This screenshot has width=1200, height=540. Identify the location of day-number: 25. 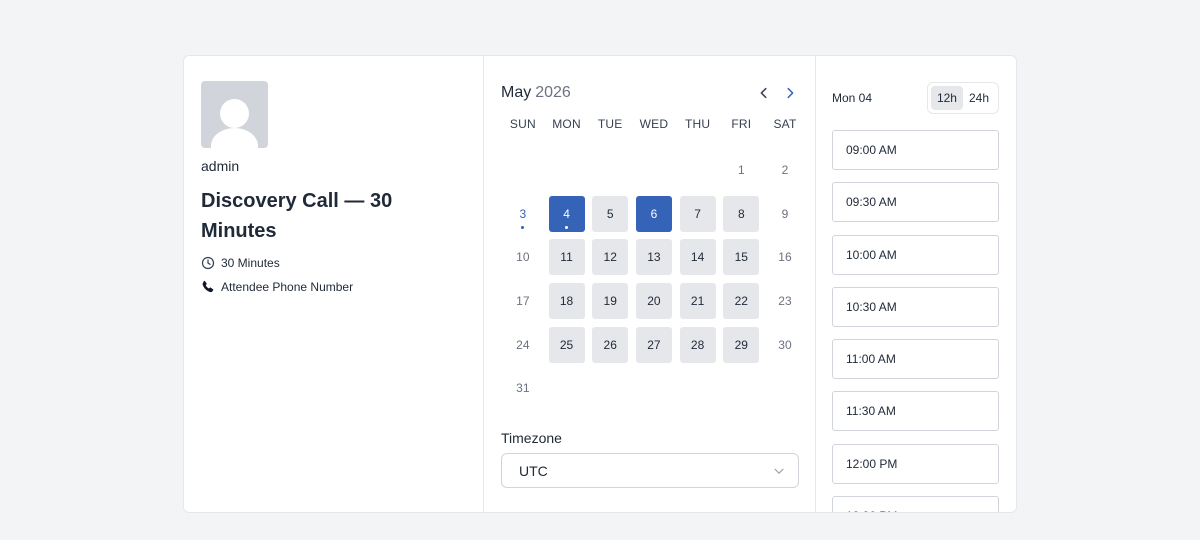
(566, 344).